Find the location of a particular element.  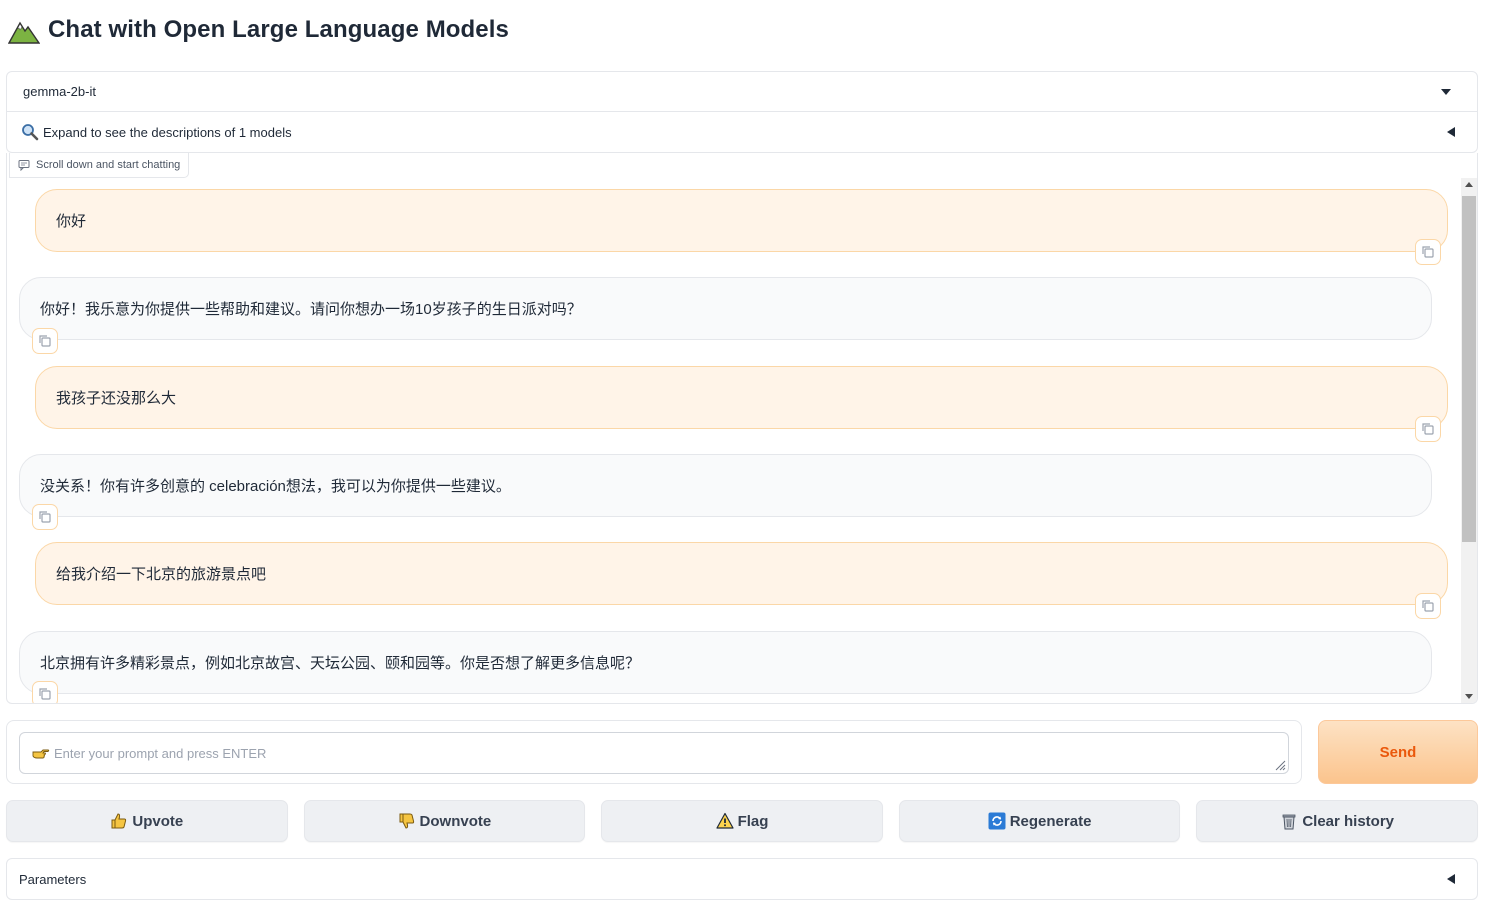

app-header: Chat with Open Large Language Models is located at coordinates (258, 30).